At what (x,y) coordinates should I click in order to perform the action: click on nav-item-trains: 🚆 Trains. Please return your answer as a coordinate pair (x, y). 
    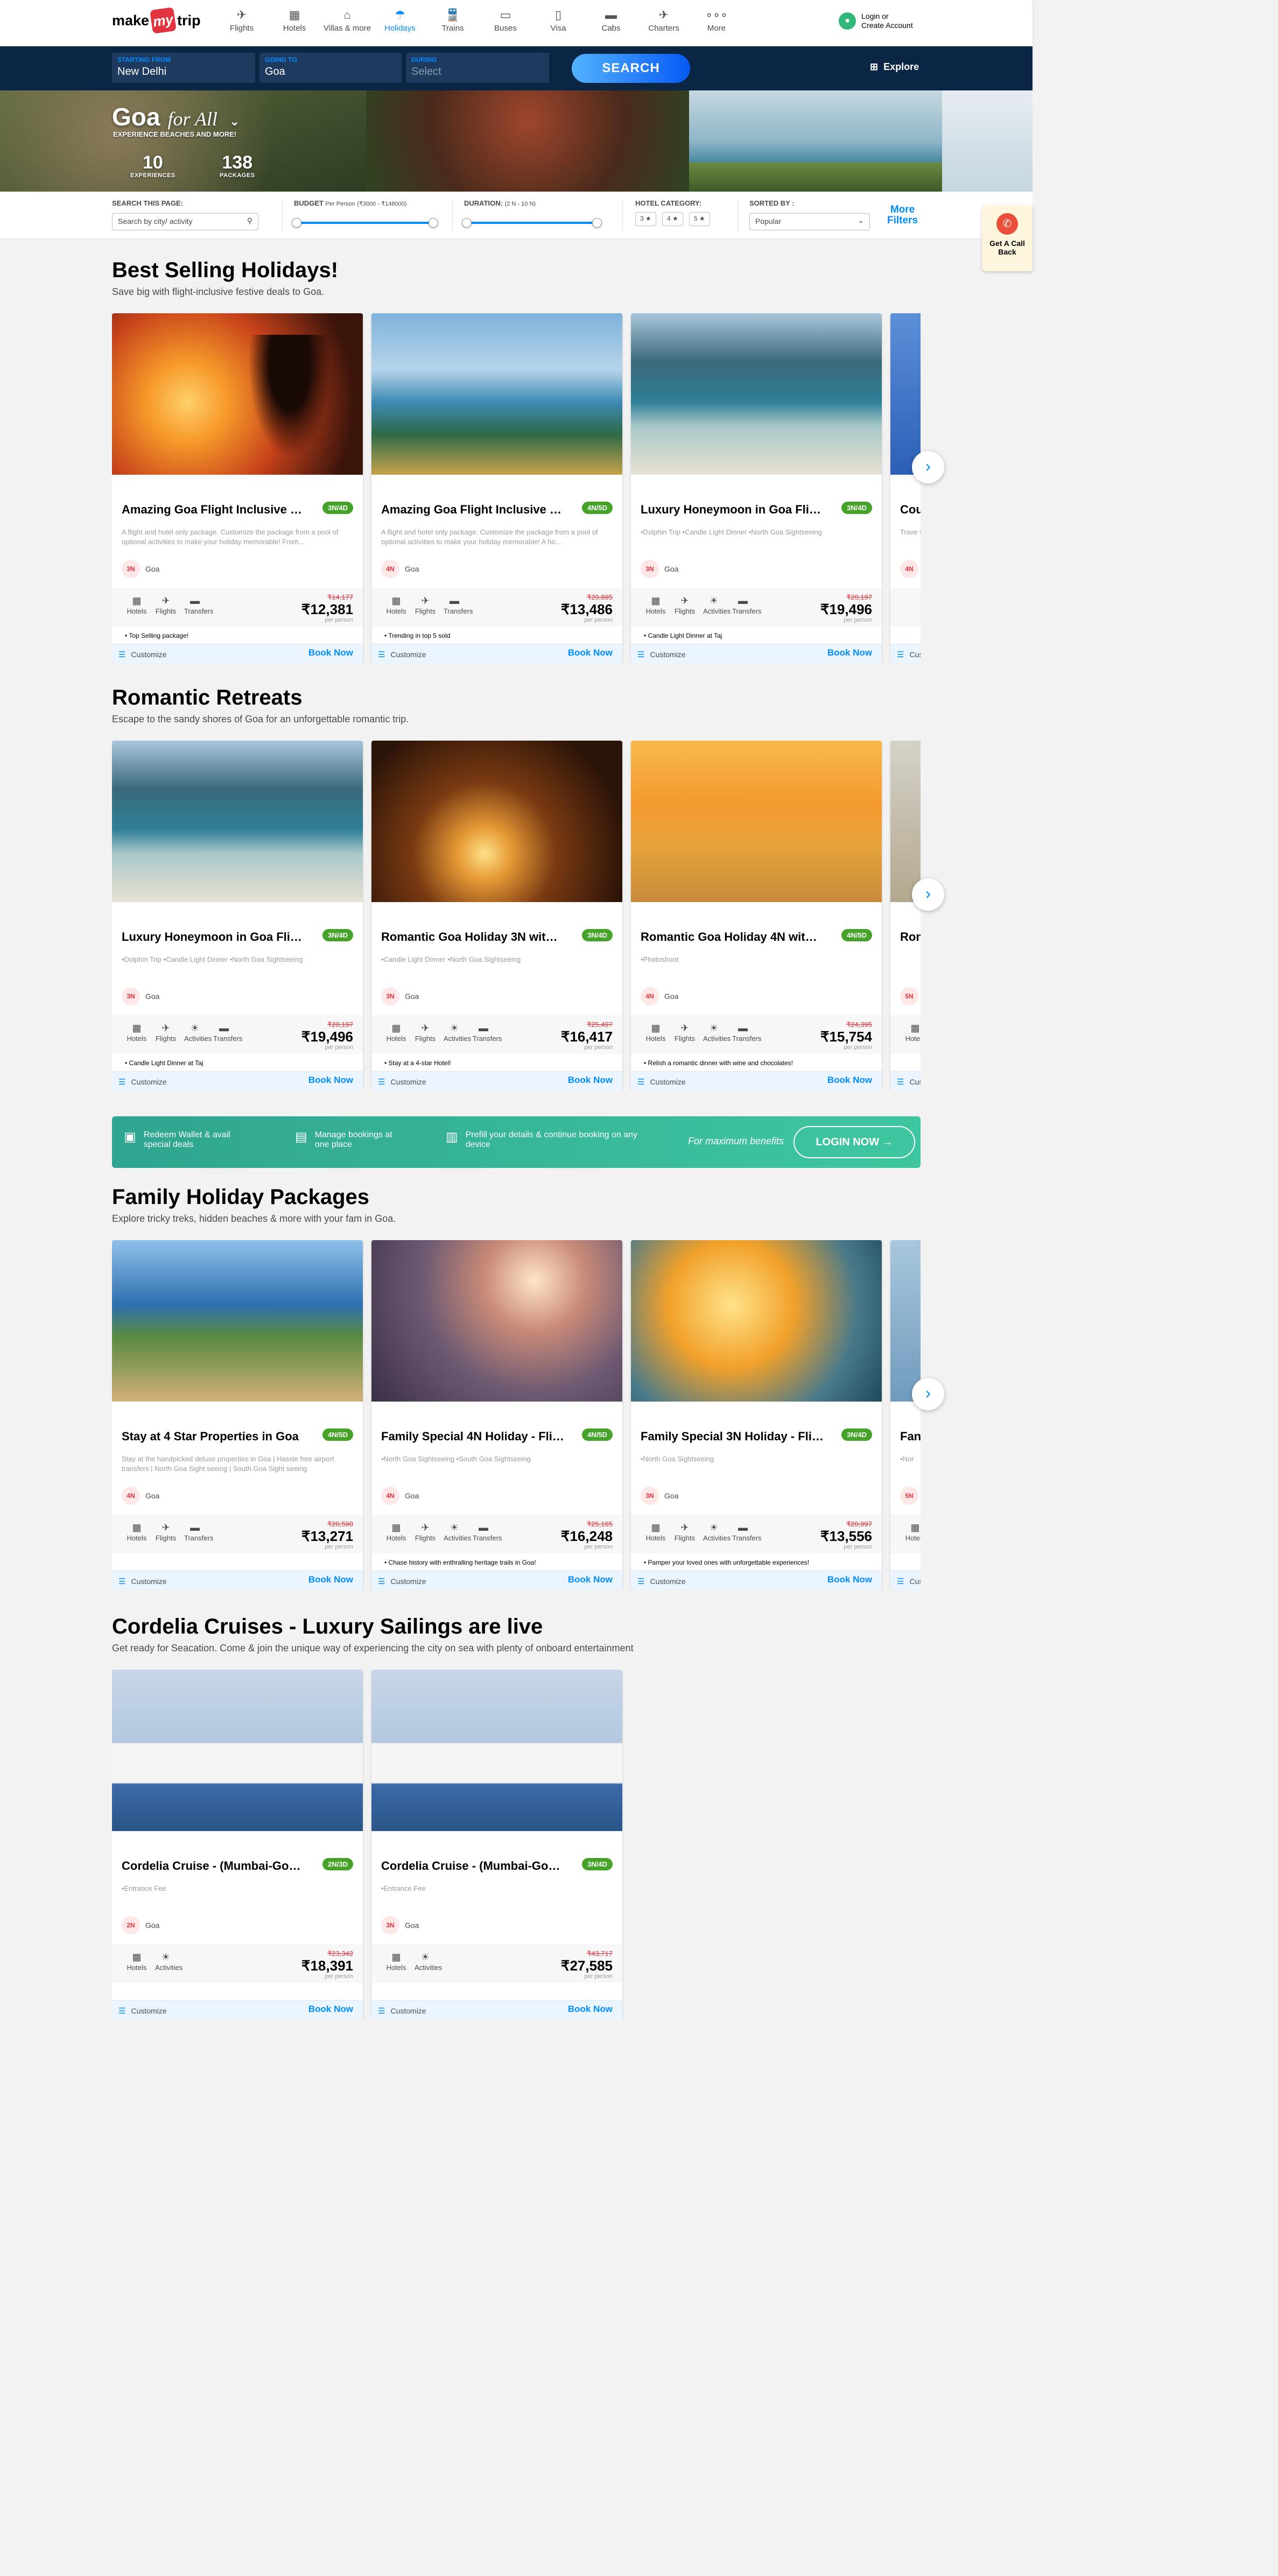
    Looking at the image, I should click on (452, 20).